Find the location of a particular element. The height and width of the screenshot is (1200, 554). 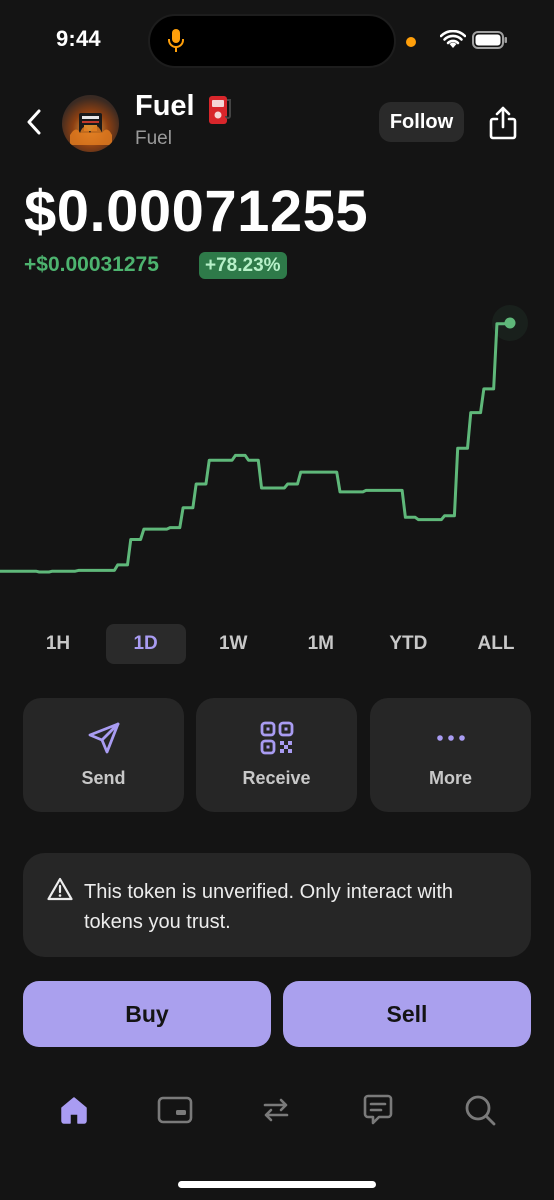

share-button is located at coordinates (503, 123).